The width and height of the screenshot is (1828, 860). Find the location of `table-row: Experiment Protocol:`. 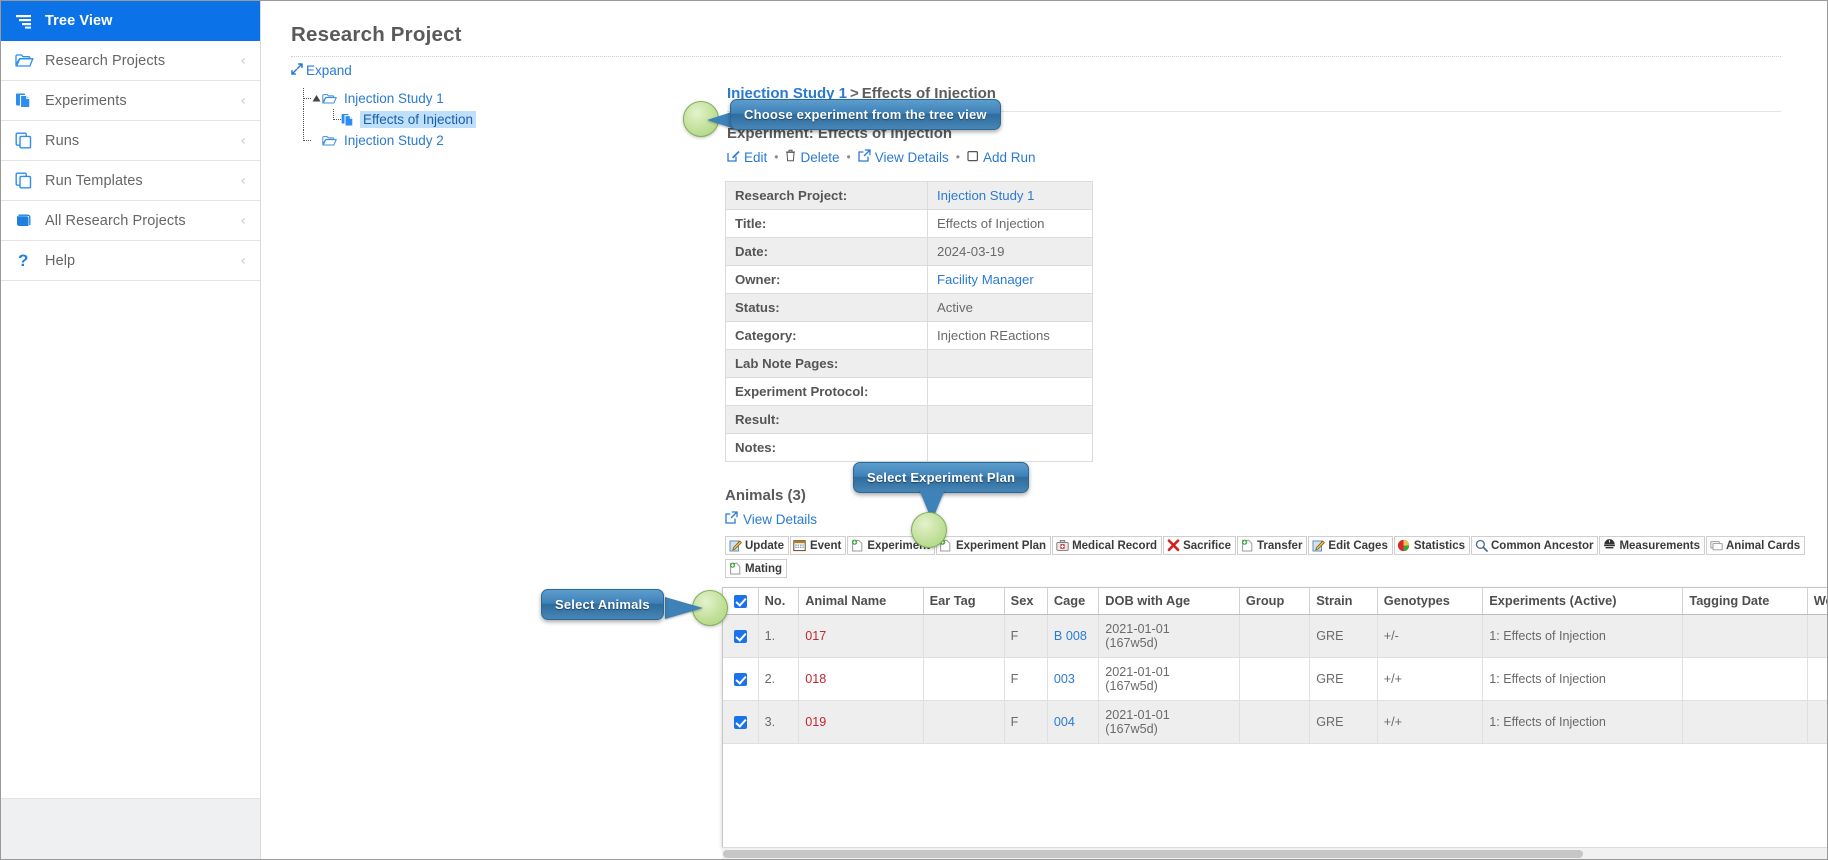

table-row: Experiment Protocol: is located at coordinates (909, 391).